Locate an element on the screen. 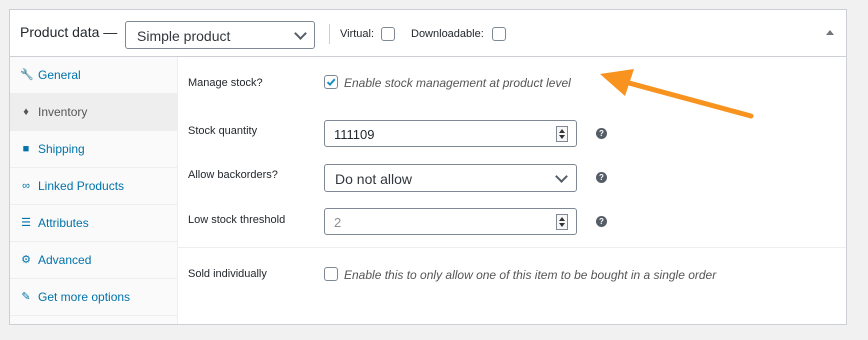  arrow-shaft is located at coordinates (684, 98).